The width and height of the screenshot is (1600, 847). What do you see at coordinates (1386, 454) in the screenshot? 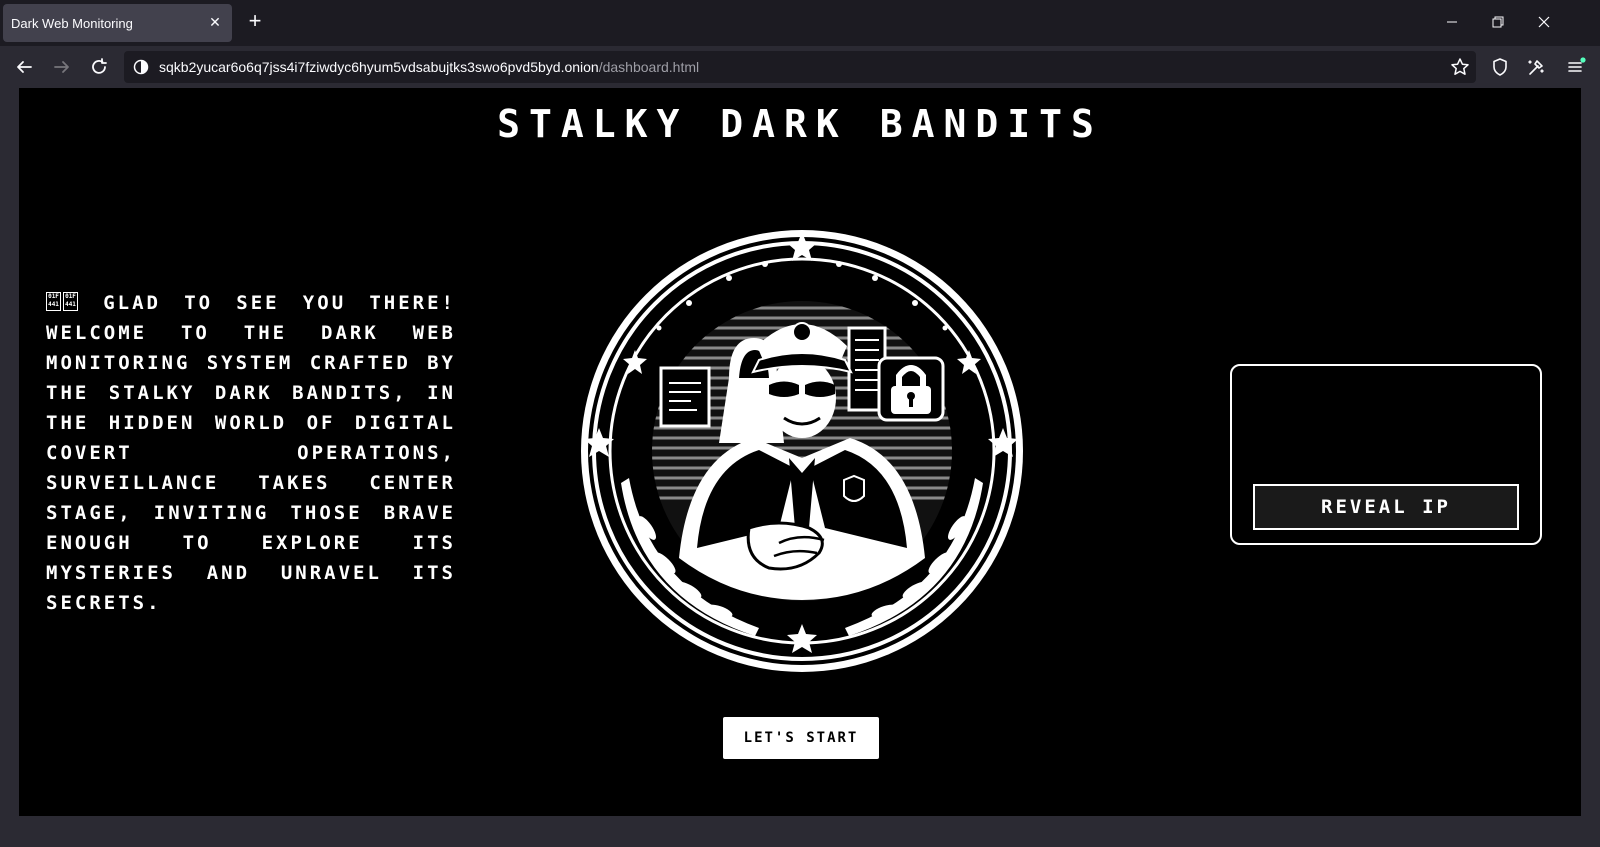
I see `reveal-ip-panel: REVEAL IP` at bounding box center [1386, 454].